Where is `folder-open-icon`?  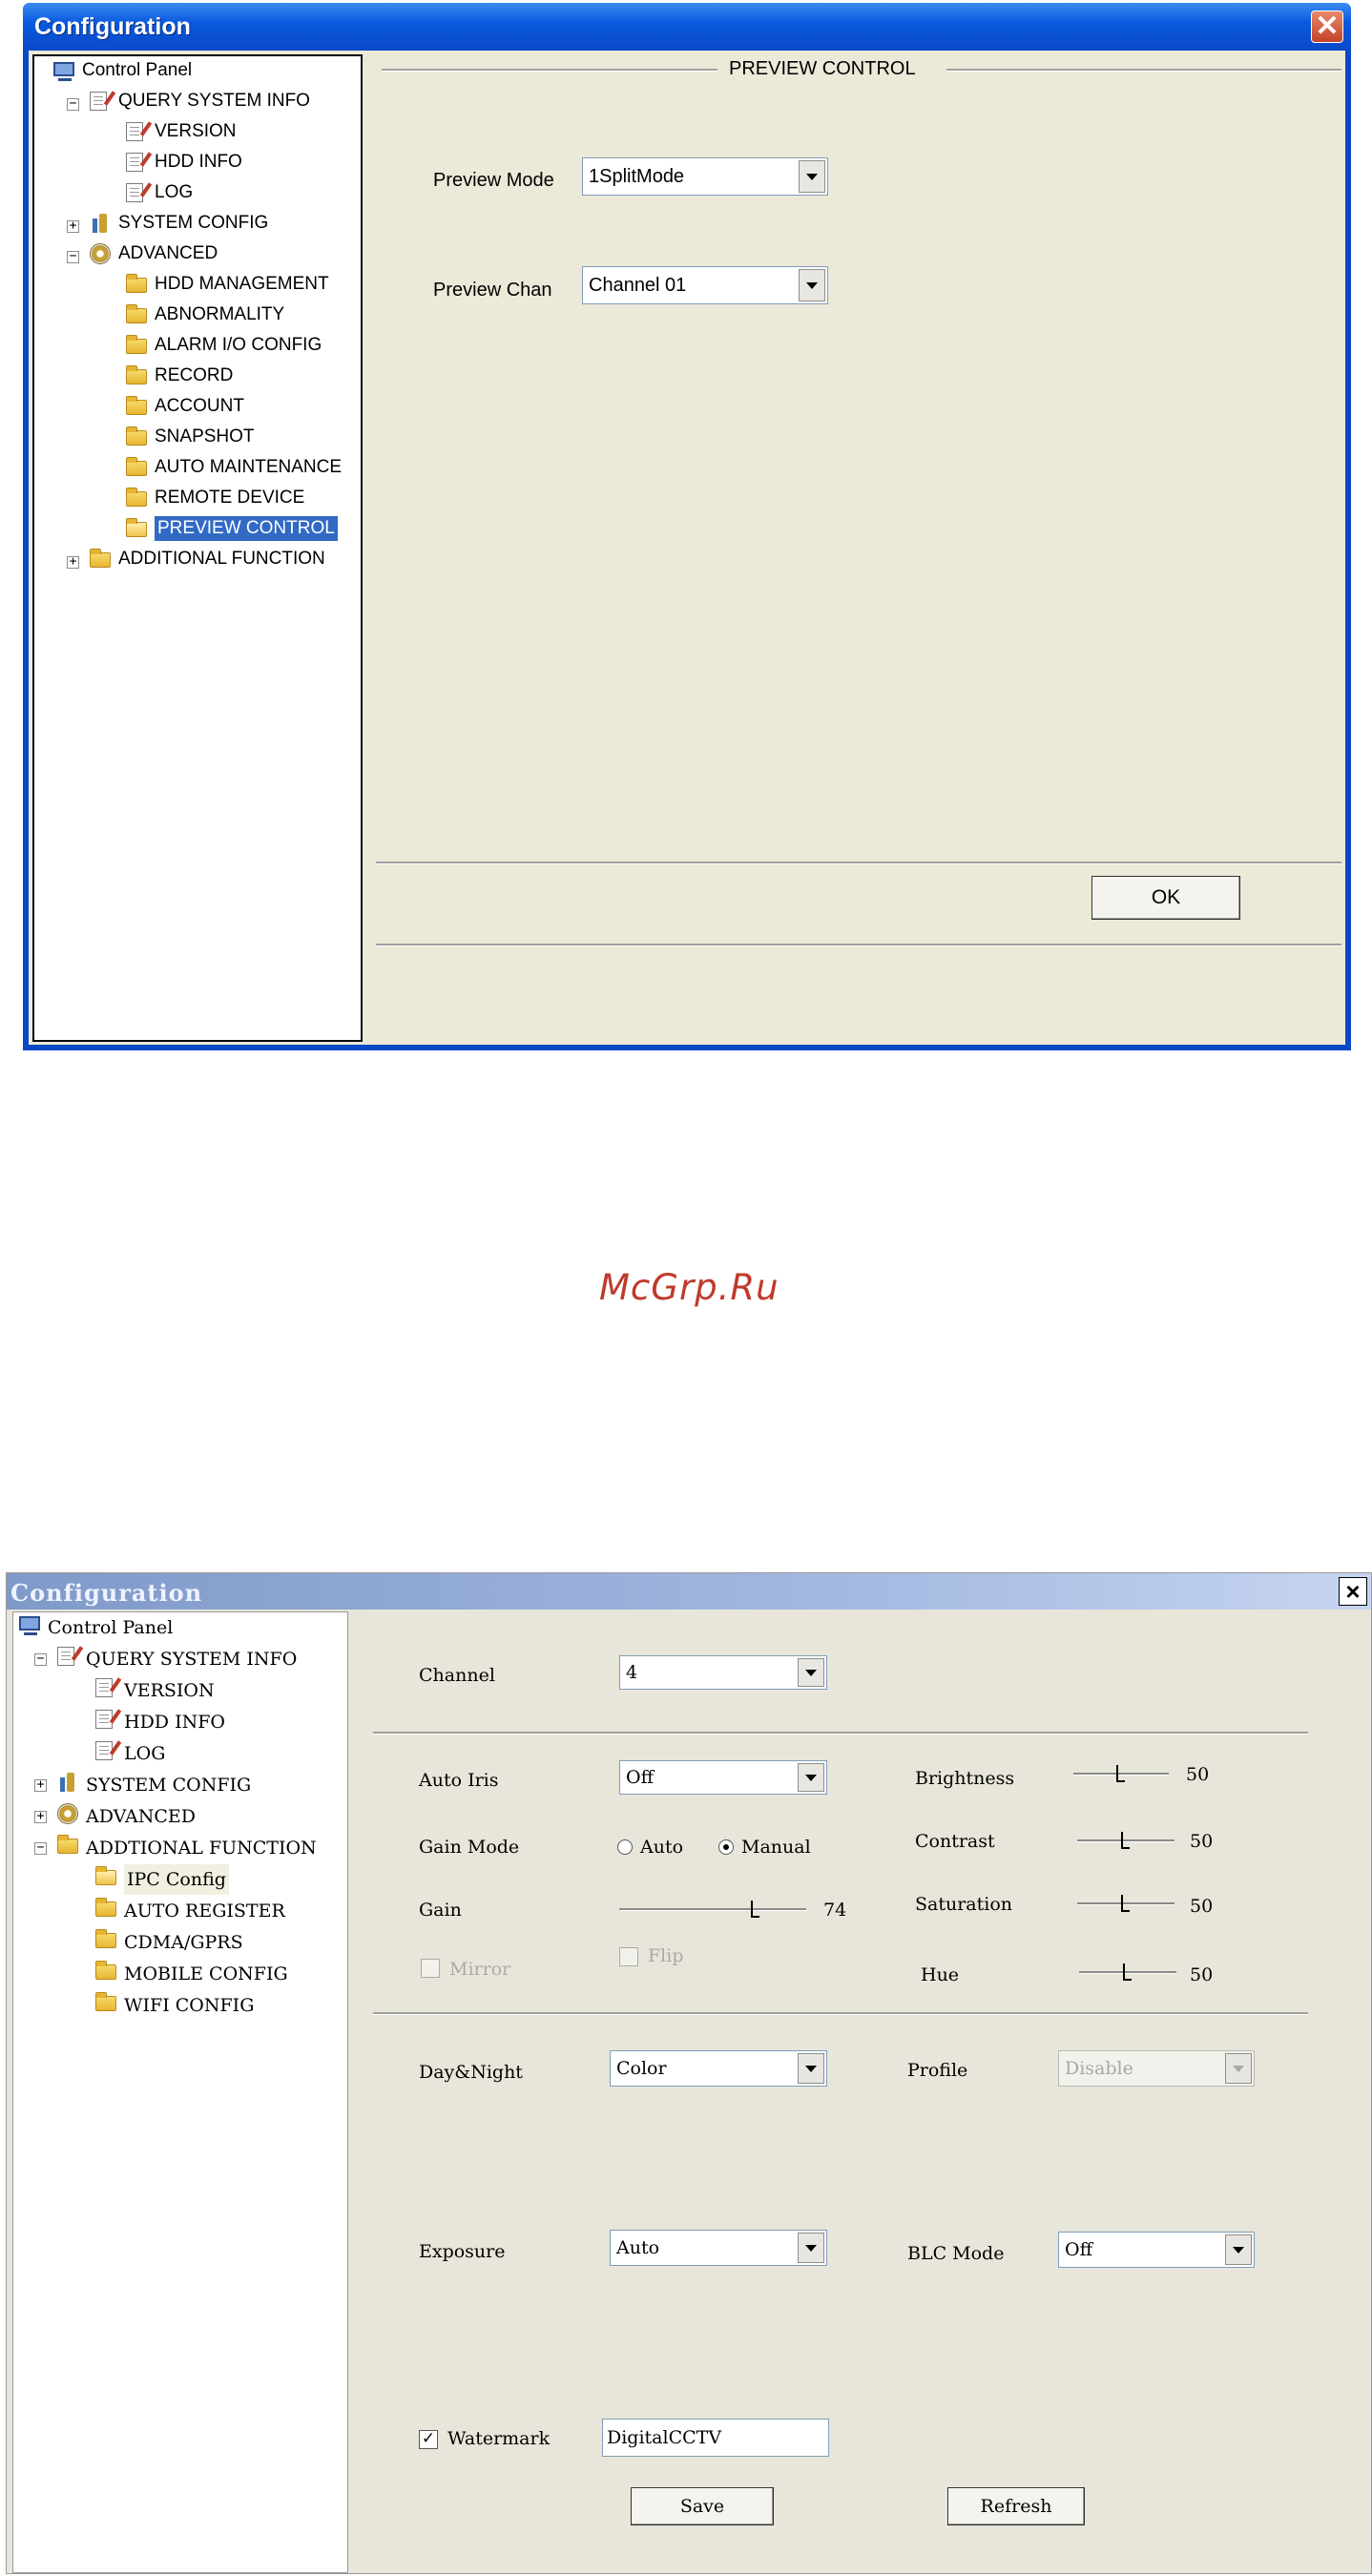
folder-open-icon is located at coordinates (136, 527).